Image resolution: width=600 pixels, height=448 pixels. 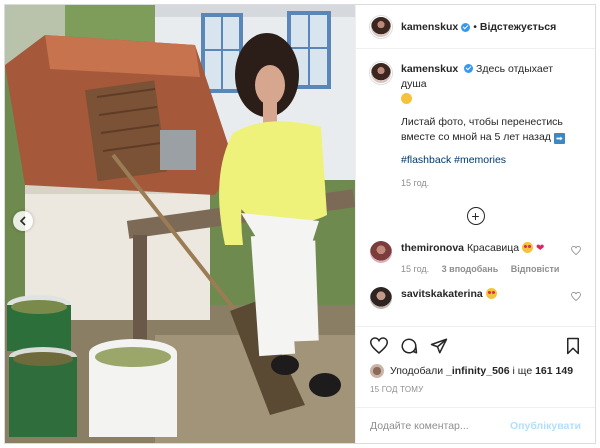 I want to click on likes-count: 161 149, so click(x=554, y=371).